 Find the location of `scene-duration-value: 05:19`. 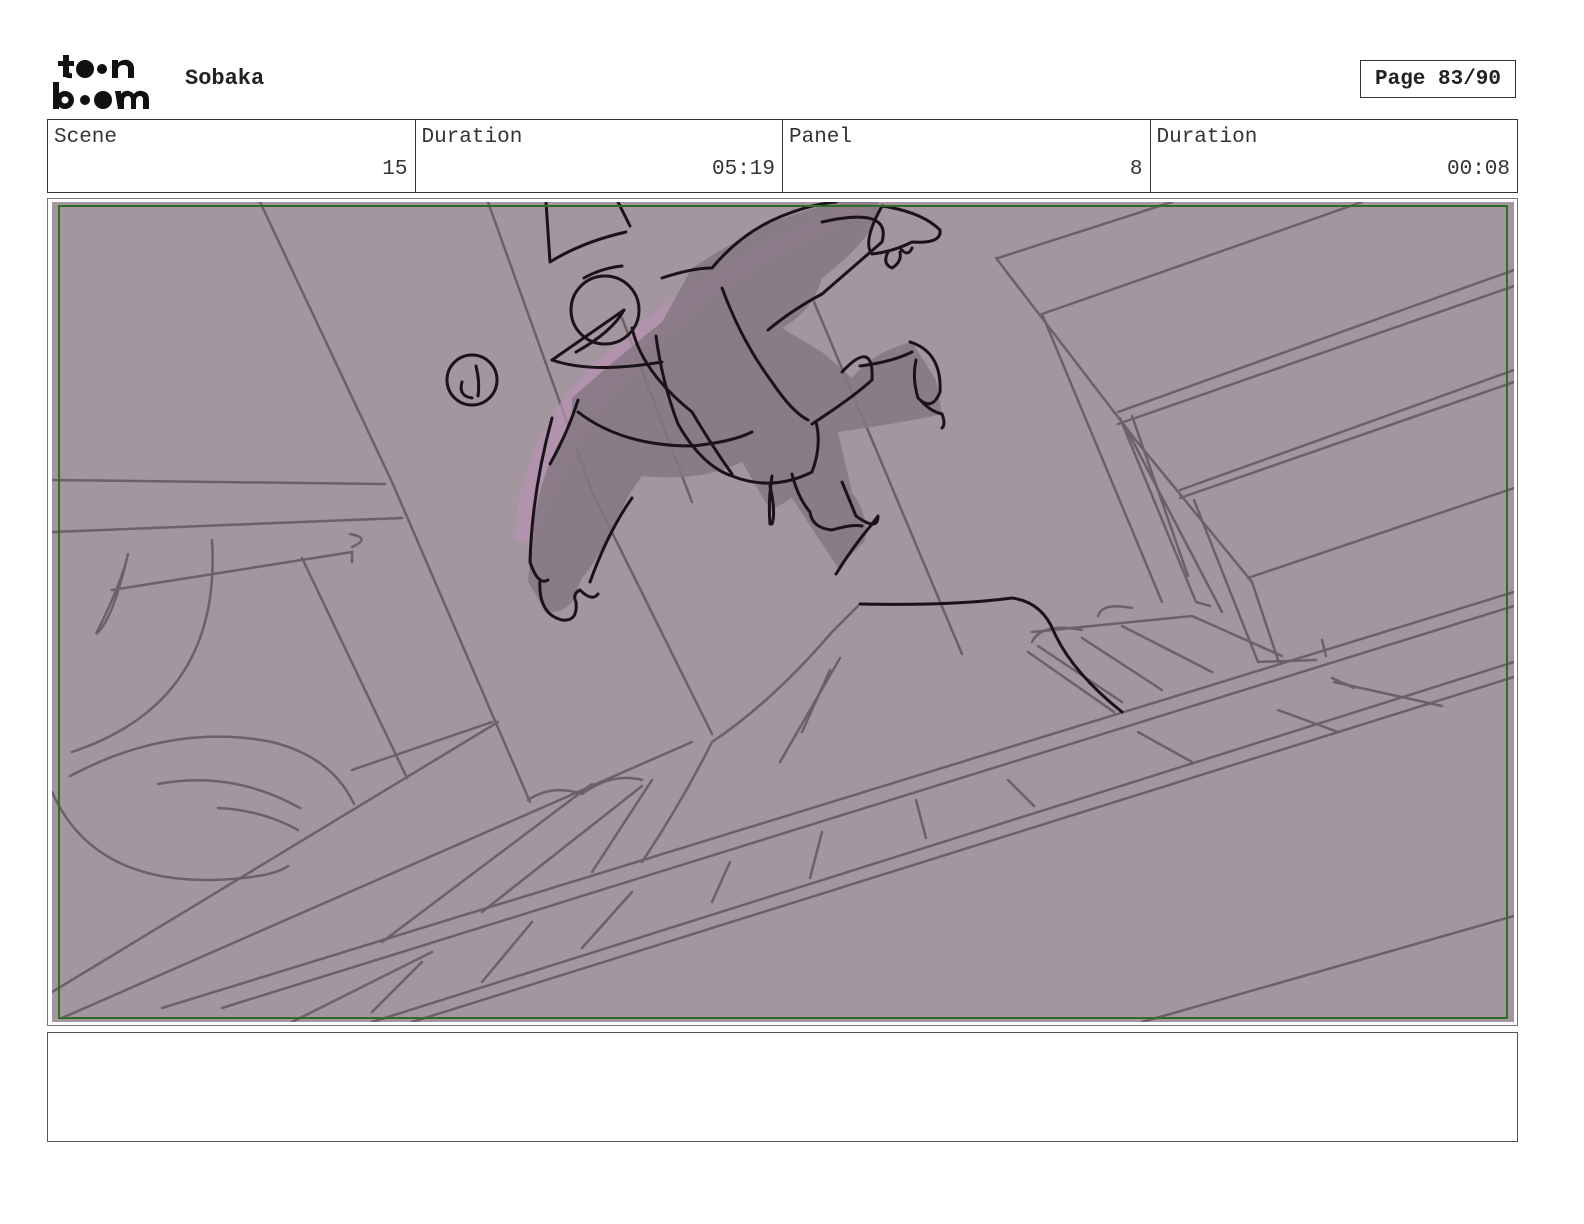

scene-duration-value: 05:19 is located at coordinates (743, 169).